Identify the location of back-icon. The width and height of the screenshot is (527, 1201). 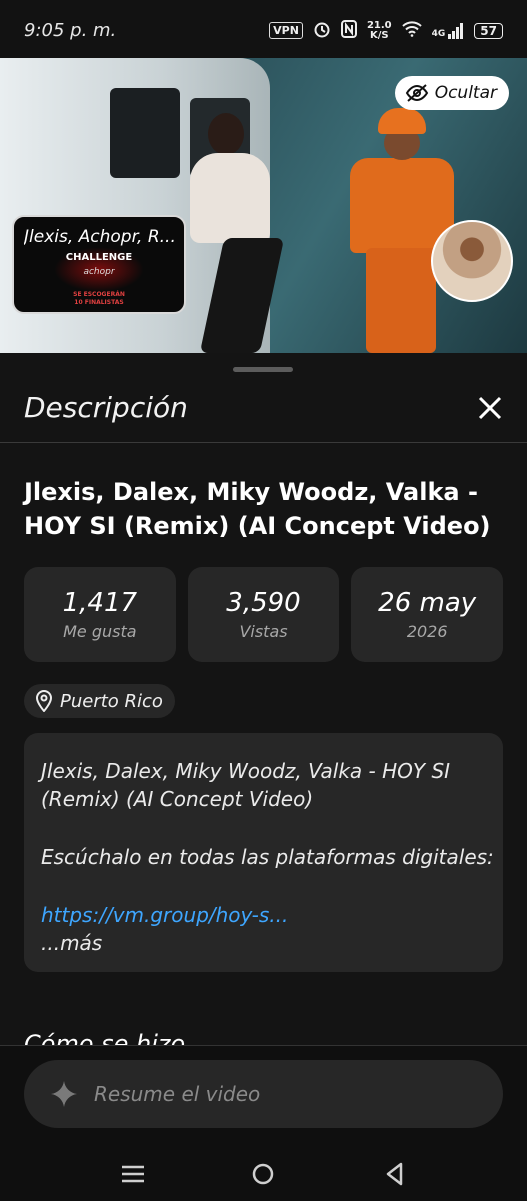
(395, 1174).